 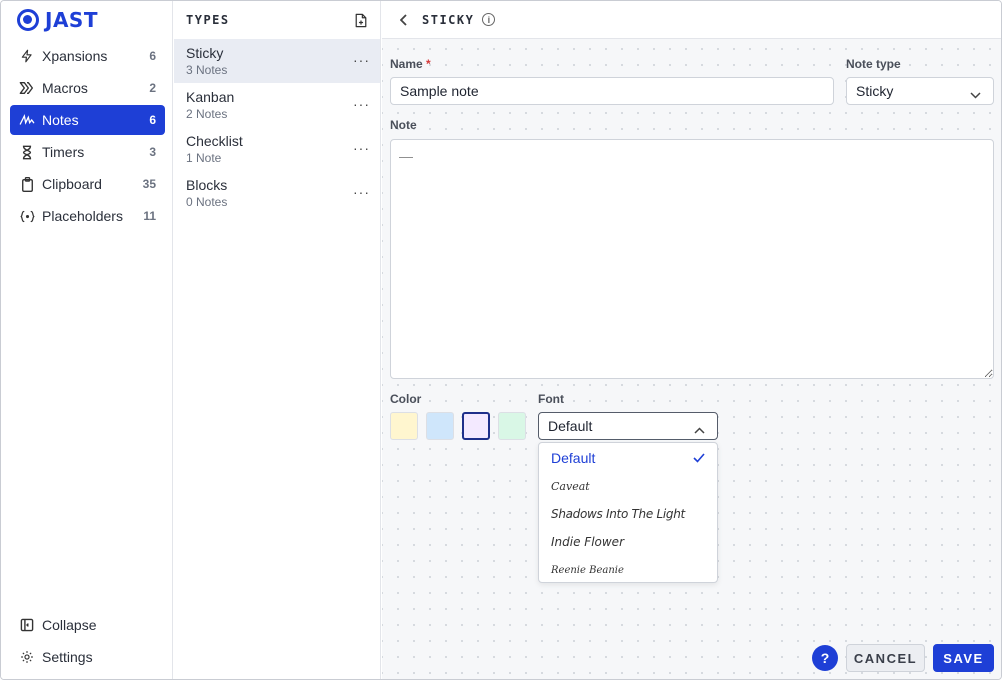 What do you see at coordinates (60, 120) in the screenshot?
I see `sidebar-item-label: Notes` at bounding box center [60, 120].